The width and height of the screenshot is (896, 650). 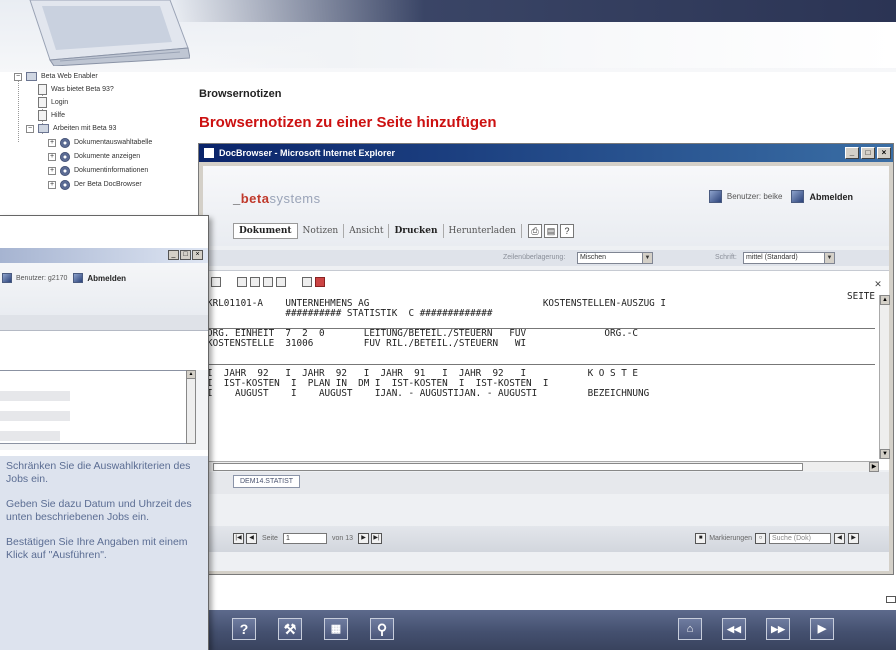 What do you see at coordinates (290, 629) in the screenshot?
I see `wrench-icon: ⚒` at bounding box center [290, 629].